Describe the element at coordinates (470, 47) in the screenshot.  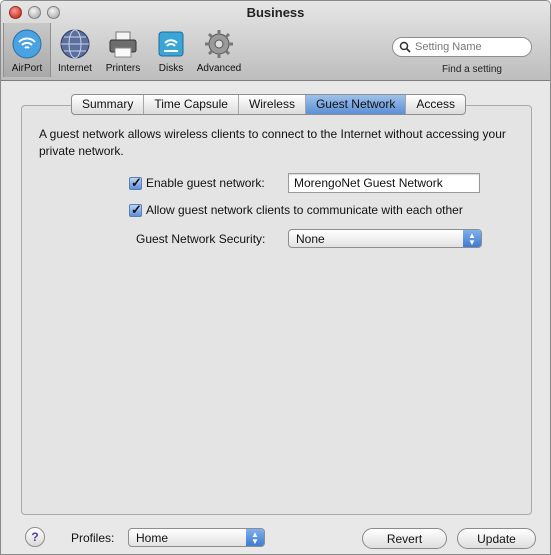
I see `search-input` at that location.